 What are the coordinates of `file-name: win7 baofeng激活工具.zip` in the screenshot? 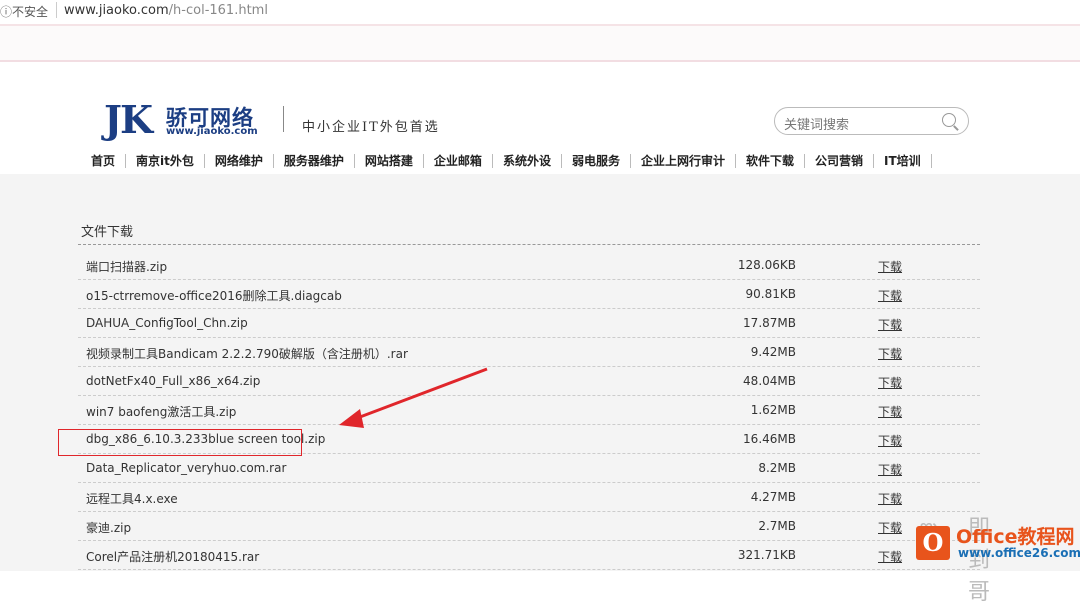 It's located at (161, 412).